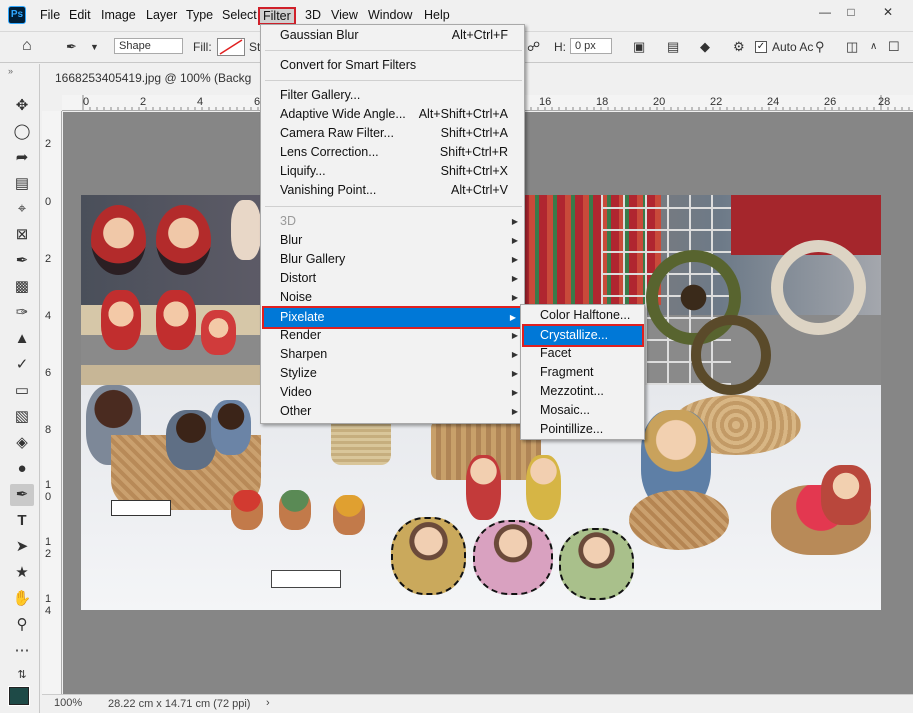  Describe the element at coordinates (22, 391) in the screenshot. I see `eraser-icon: ▭` at that location.